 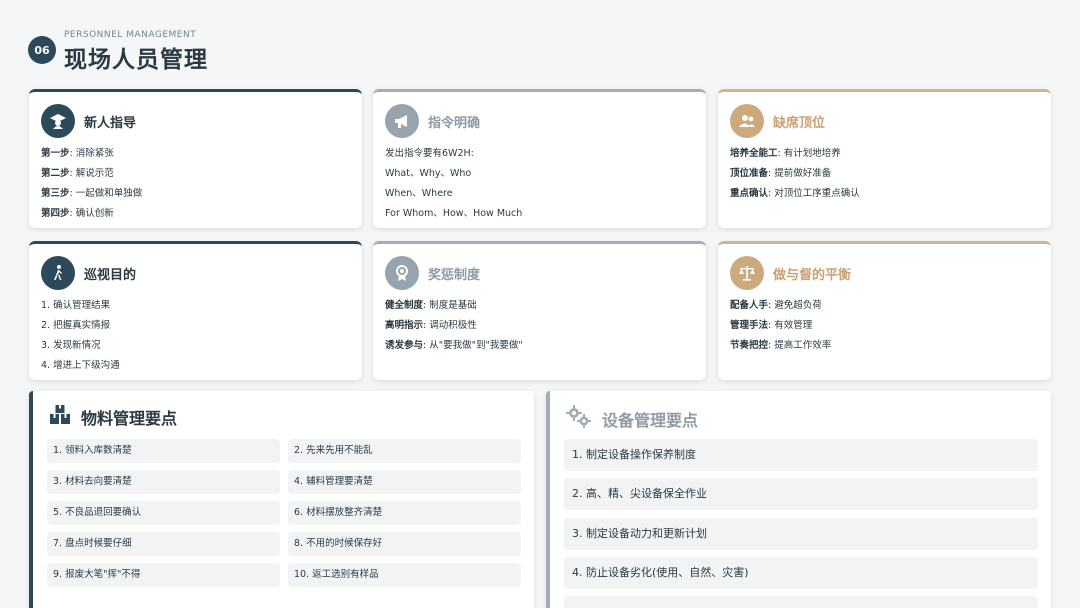 What do you see at coordinates (801, 602) in the screenshot?
I see `list-item` at bounding box center [801, 602].